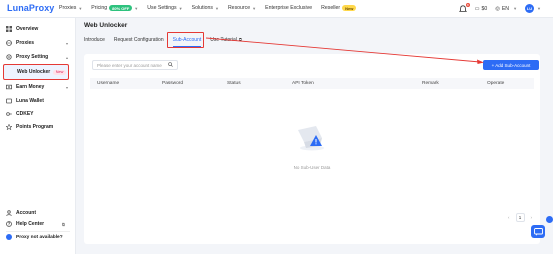 This screenshot has width=553, height=254. I want to click on nav-solutions-label: Solutions, so click(202, 8).